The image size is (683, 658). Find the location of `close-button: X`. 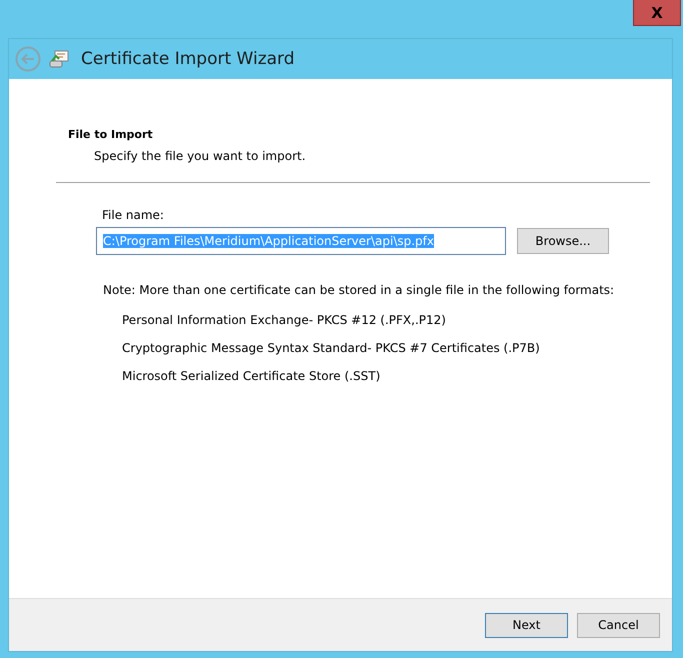

close-button: X is located at coordinates (657, 13).